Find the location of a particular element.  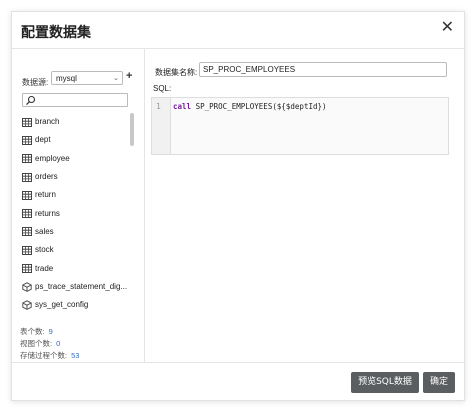

list-item: sys_get_config is located at coordinates (80, 305).